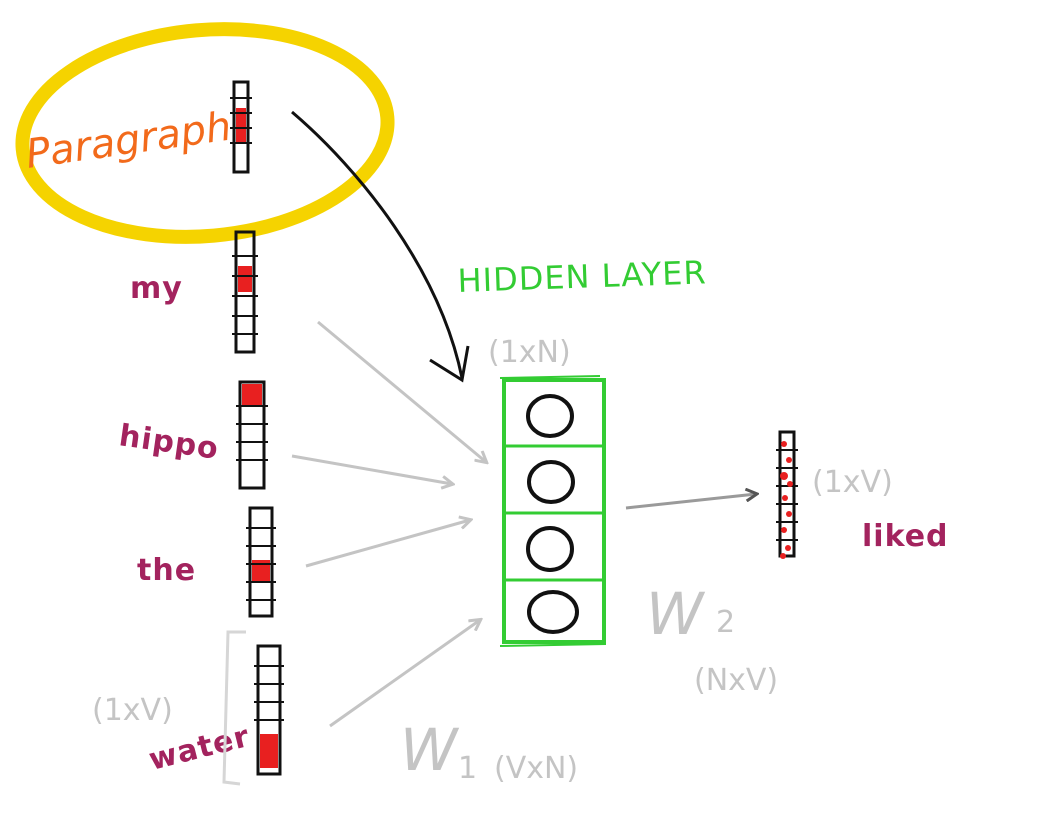 Image resolution: width=1037 pixels, height=821 pixels. I want to click on arrow-my, so click(401, 391).